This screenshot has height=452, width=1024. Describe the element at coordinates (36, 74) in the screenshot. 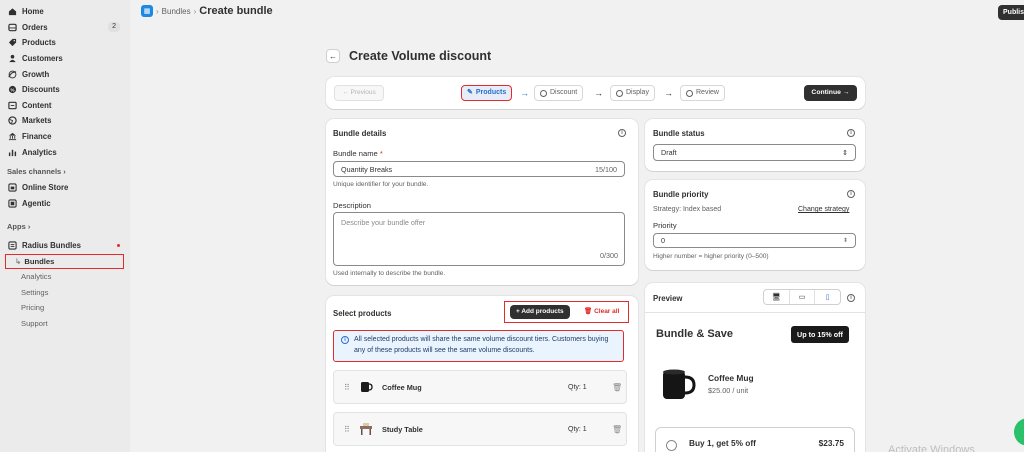

I see `sidebar-item-label: Growth` at that location.